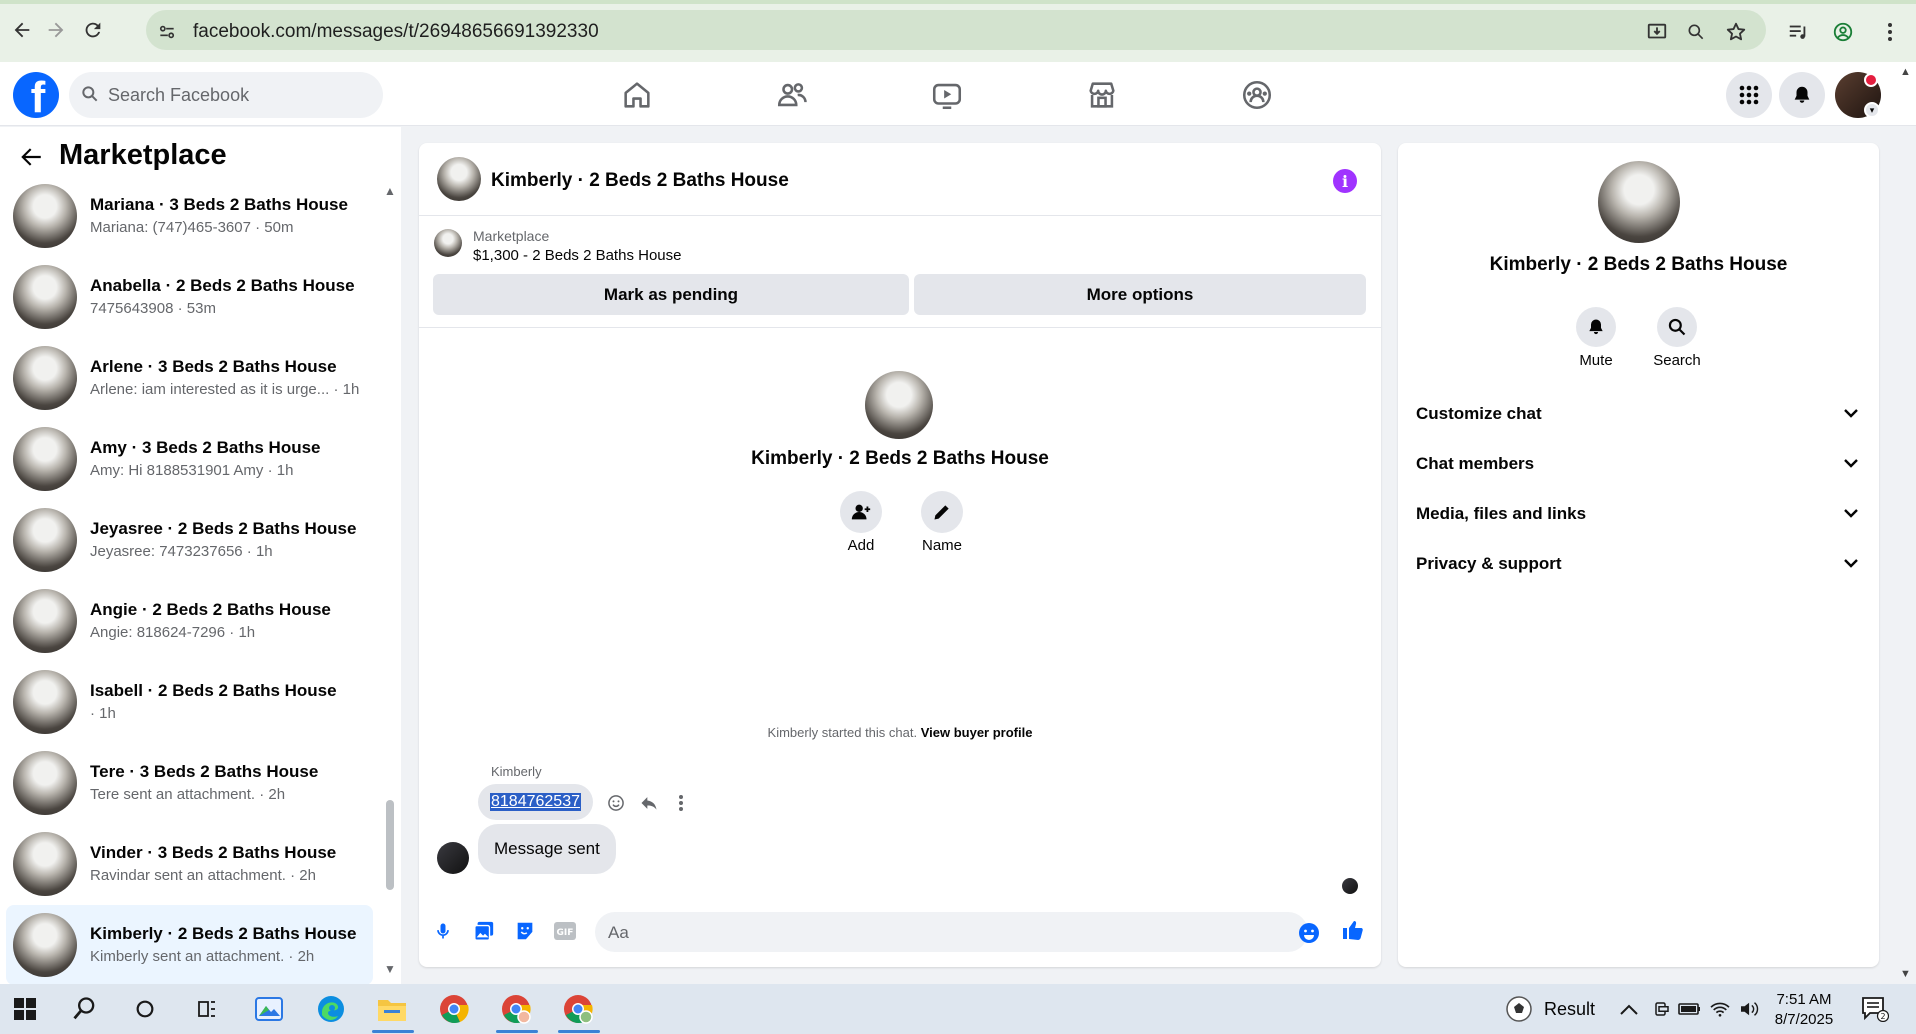 This screenshot has width=1916, height=1034. Describe the element at coordinates (1750, 1009) in the screenshot. I see `volume-icon` at that location.